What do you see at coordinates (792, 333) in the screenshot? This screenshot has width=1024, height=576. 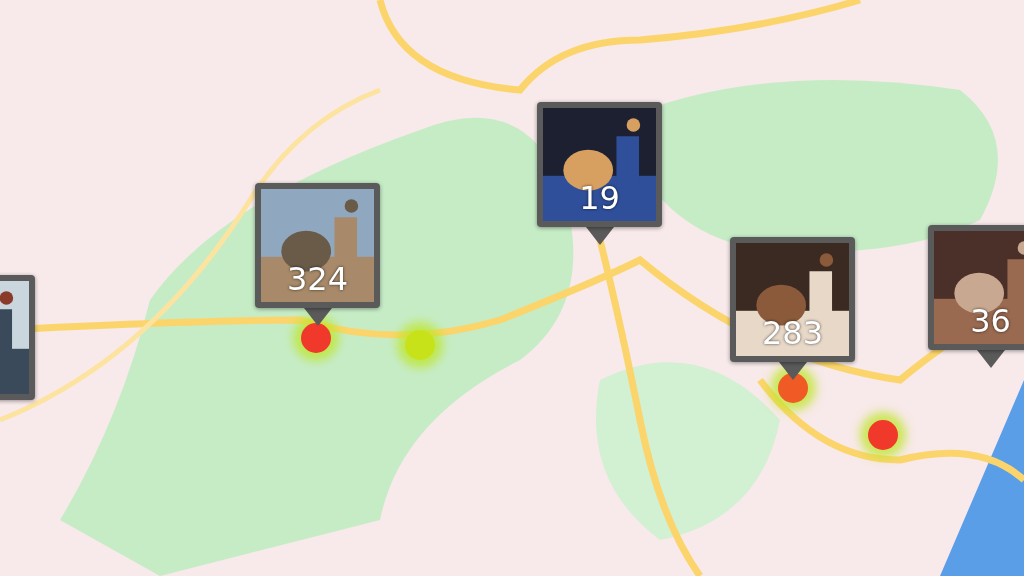 I see `photo-count: 283` at bounding box center [792, 333].